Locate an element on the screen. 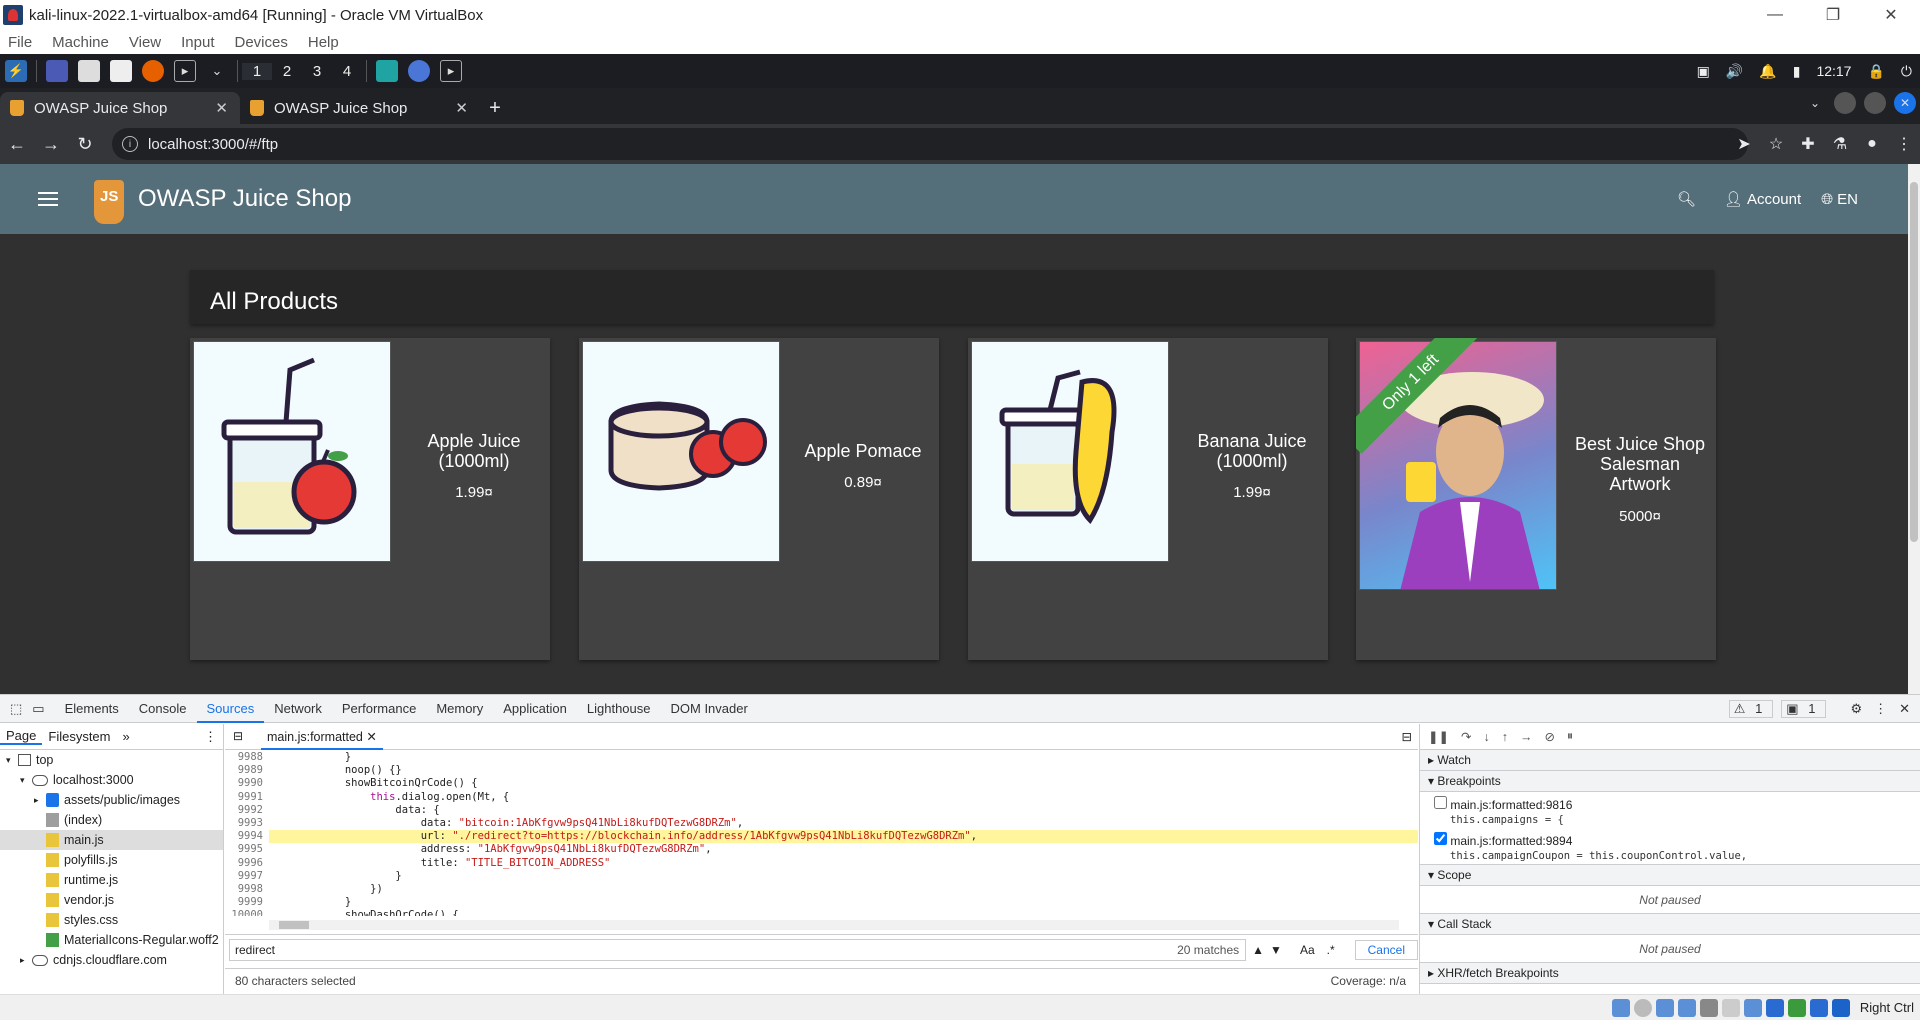 This screenshot has width=1920, height=1020. callstack-section: ▾ Call Stack is located at coordinates (1670, 924).